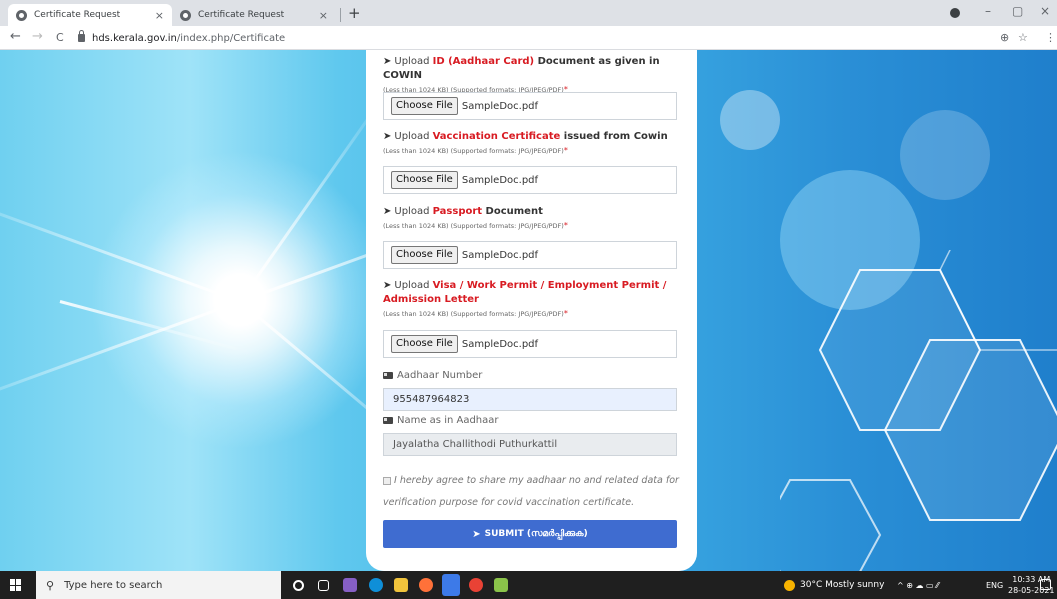 Image resolution: width=1057 pixels, height=599 pixels. What do you see at coordinates (530, 399) in the screenshot?
I see `aadhaar-number-input: 955487964823` at bounding box center [530, 399].